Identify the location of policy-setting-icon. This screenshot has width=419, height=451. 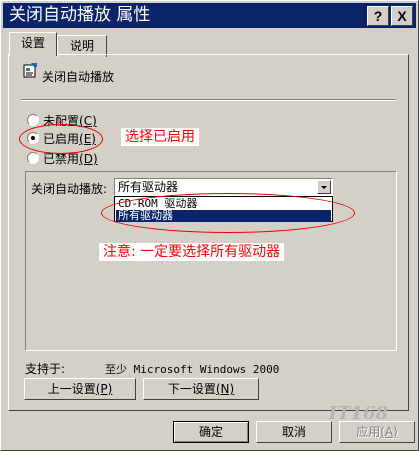
(30, 70).